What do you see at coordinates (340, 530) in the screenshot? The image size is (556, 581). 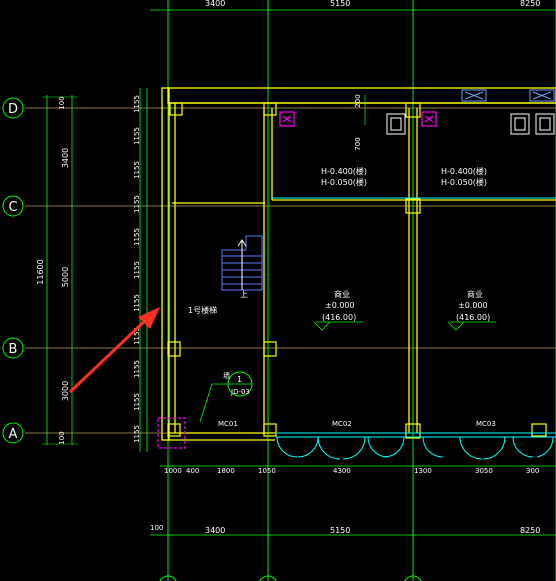 I see `dim-bottom-2: 5150` at bounding box center [340, 530].